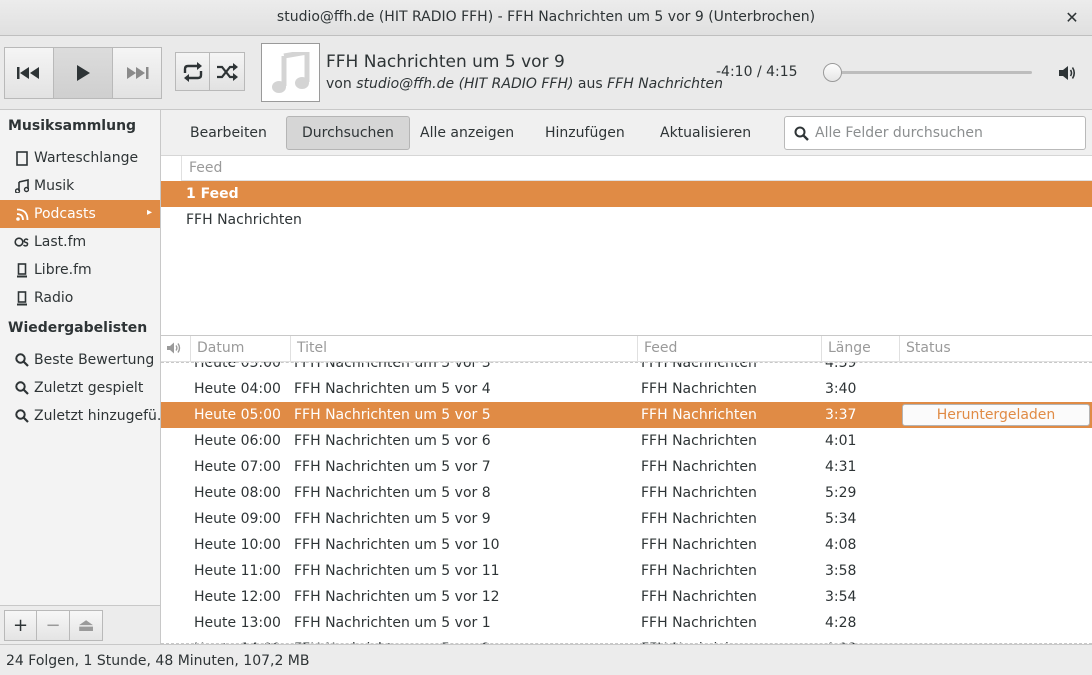 The image size is (1092, 675). I want to click on browse-button: Durchsuchen, so click(348, 133).